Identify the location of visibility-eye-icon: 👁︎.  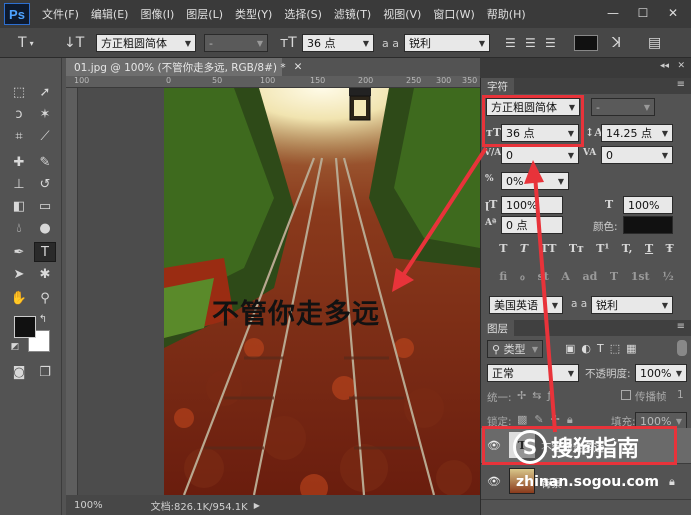
(494, 481).